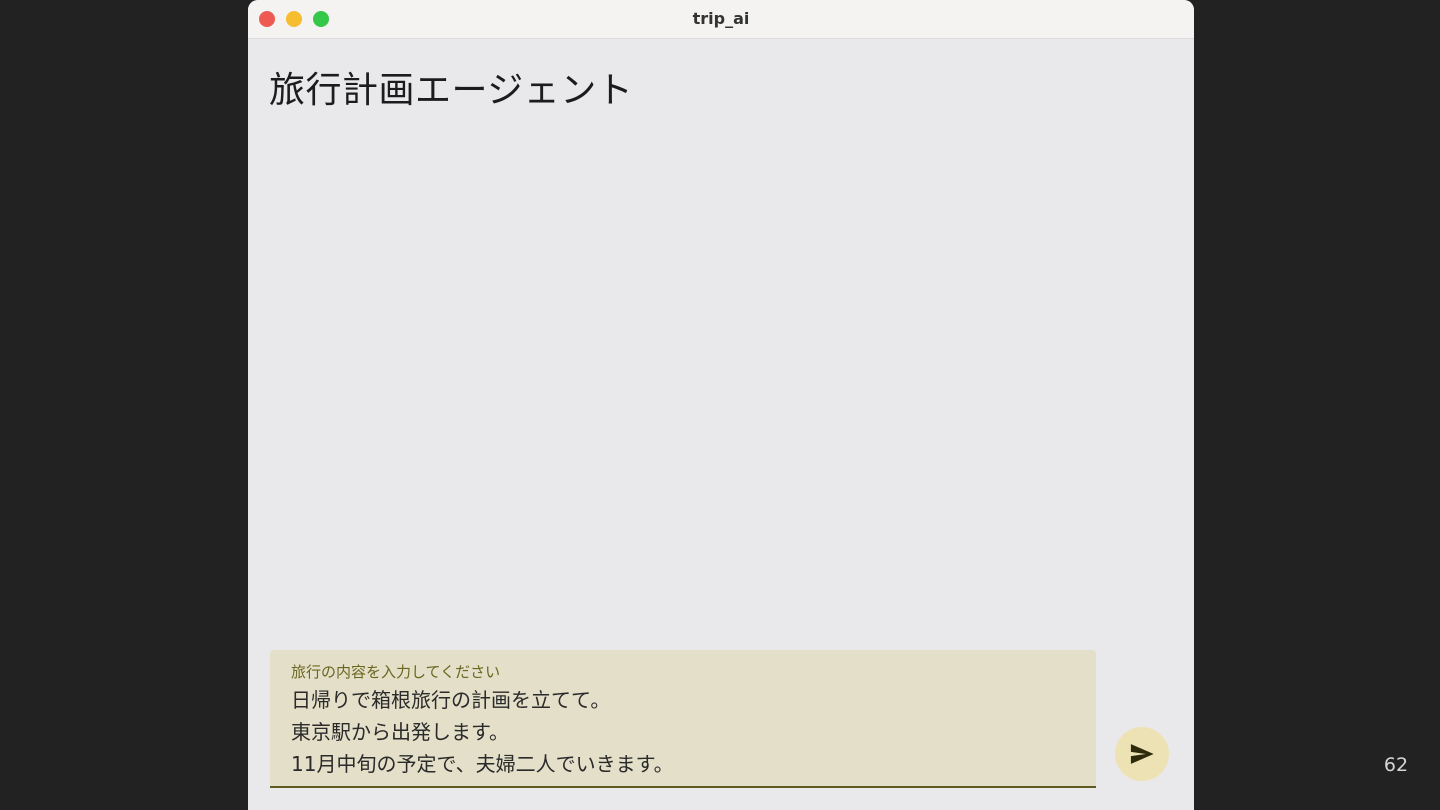 Image resolution: width=1440 pixels, height=810 pixels. Describe the element at coordinates (451, 90) in the screenshot. I see `page-title: 旅行計画エージェント` at that location.